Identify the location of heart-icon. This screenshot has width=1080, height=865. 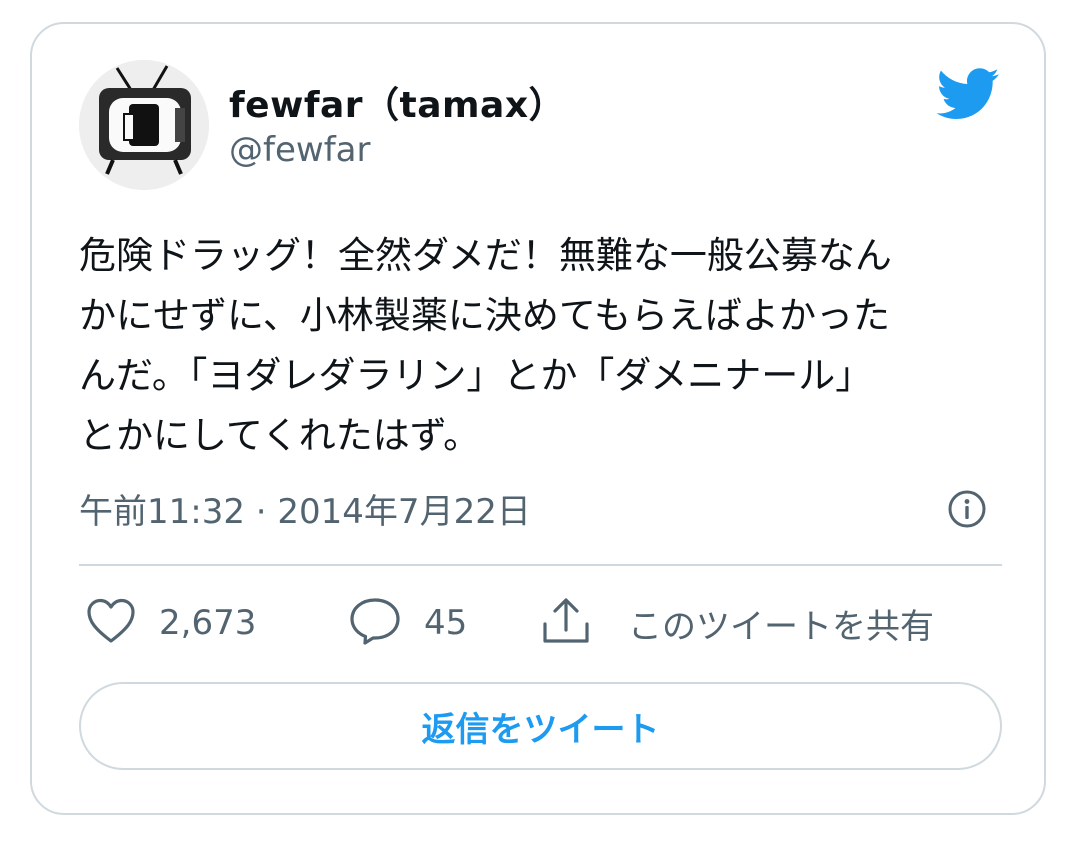
(111, 623).